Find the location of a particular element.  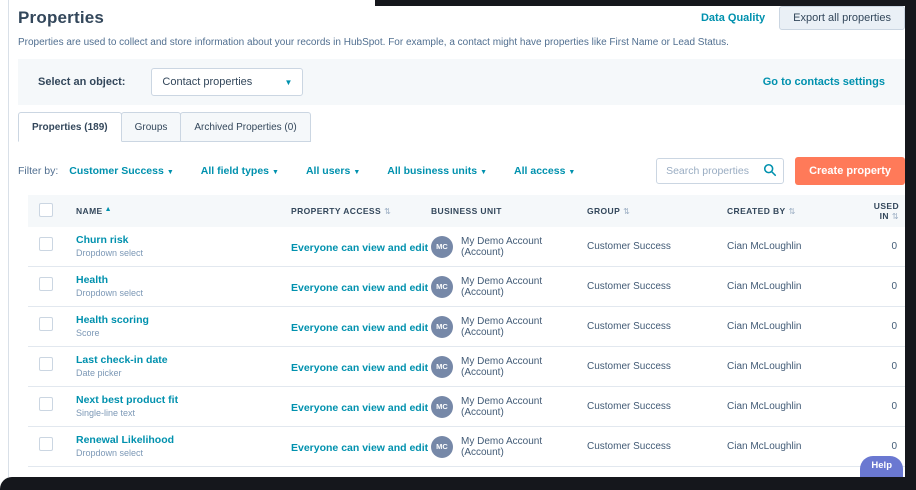

filter-users-dropdown: All users is located at coordinates (333, 171).